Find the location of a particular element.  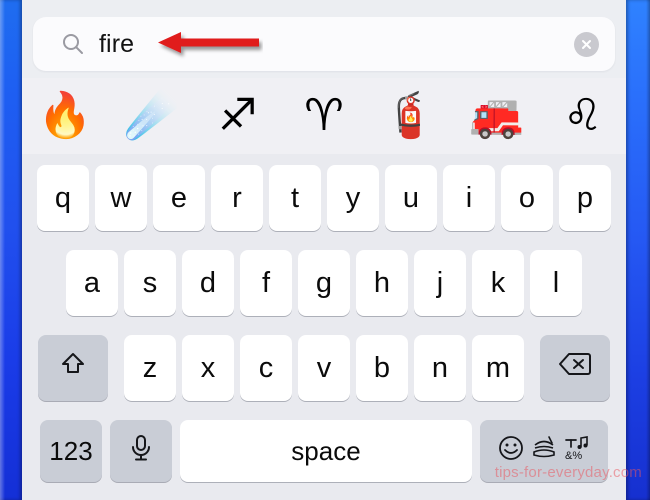

key-s: s is located at coordinates (150, 283).